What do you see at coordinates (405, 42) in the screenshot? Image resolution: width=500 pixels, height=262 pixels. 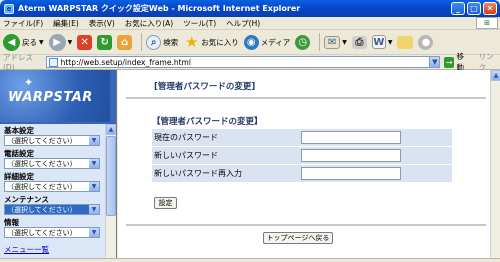 I see `folder-button` at bounding box center [405, 42].